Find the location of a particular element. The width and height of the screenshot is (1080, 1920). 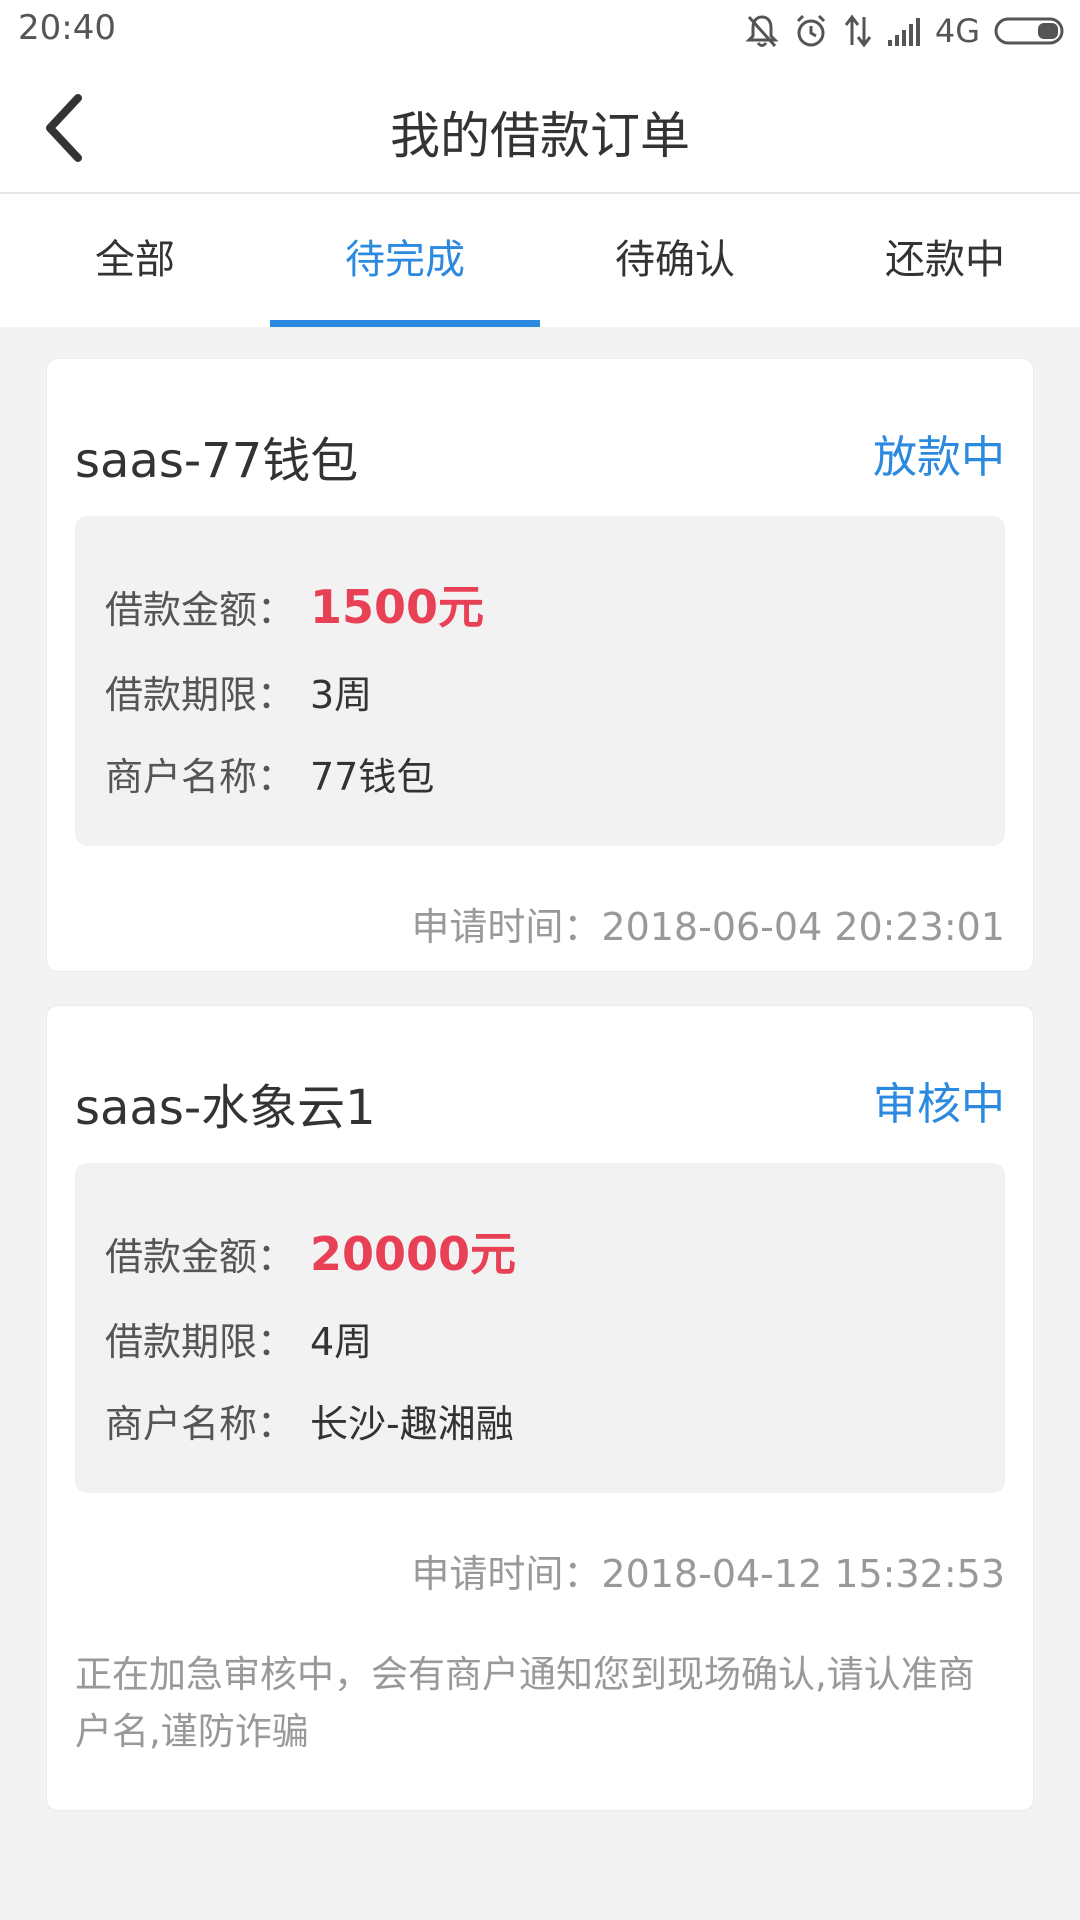

term-value: 3周 is located at coordinates (341, 695).